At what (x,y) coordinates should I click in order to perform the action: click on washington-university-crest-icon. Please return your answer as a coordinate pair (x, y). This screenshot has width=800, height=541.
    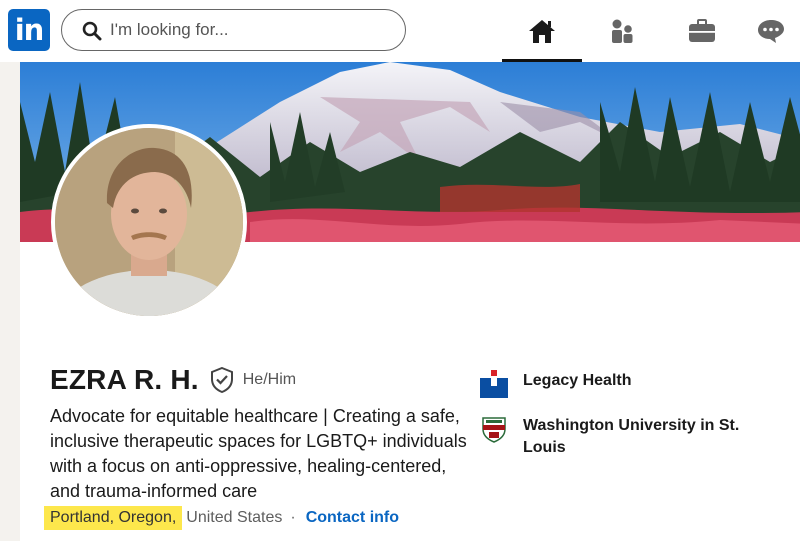
    Looking at the image, I should click on (494, 430).